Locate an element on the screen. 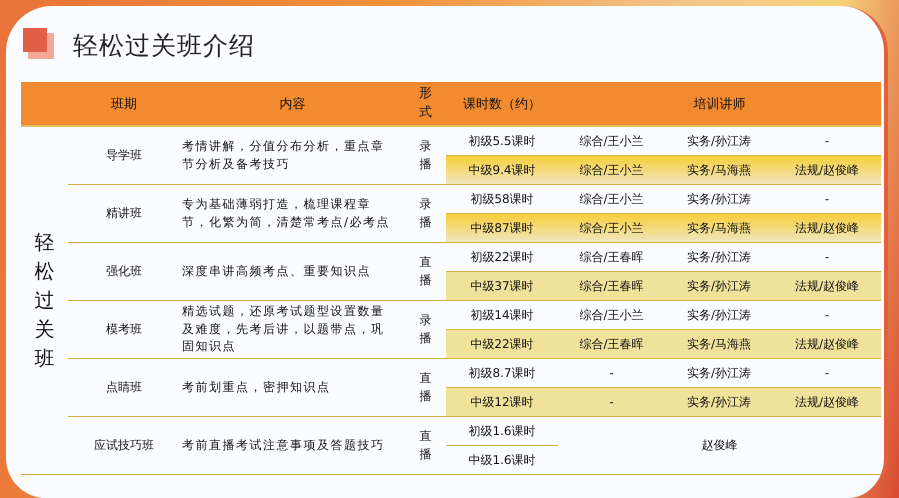  class-name: 导学班 is located at coordinates (124, 156).